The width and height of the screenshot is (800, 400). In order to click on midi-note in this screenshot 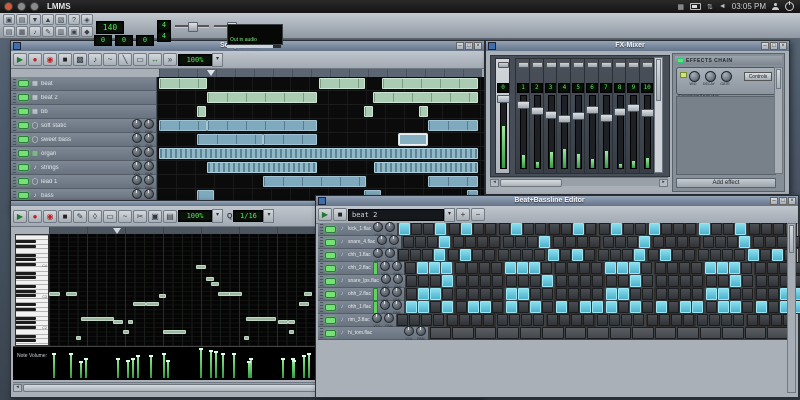, I will do `click(130, 322)`.